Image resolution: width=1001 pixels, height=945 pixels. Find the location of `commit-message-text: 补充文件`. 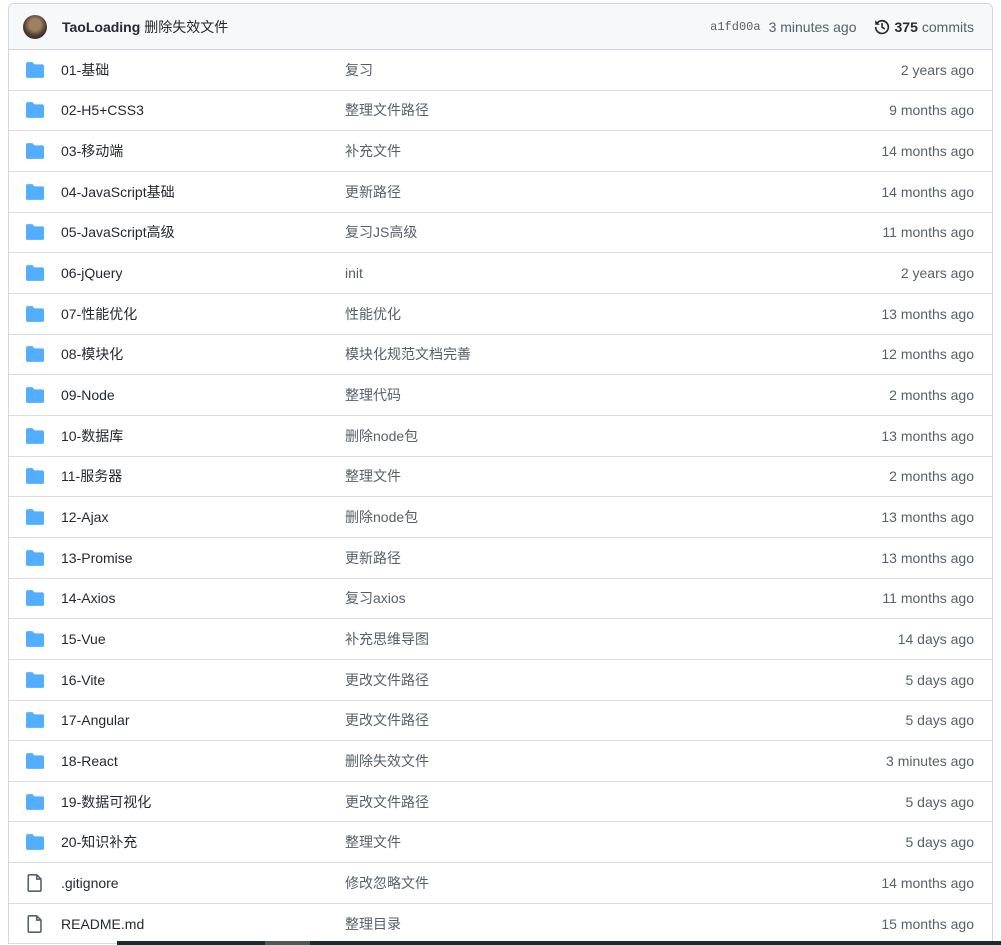

commit-message-text: 补充文件 is located at coordinates (373, 151).